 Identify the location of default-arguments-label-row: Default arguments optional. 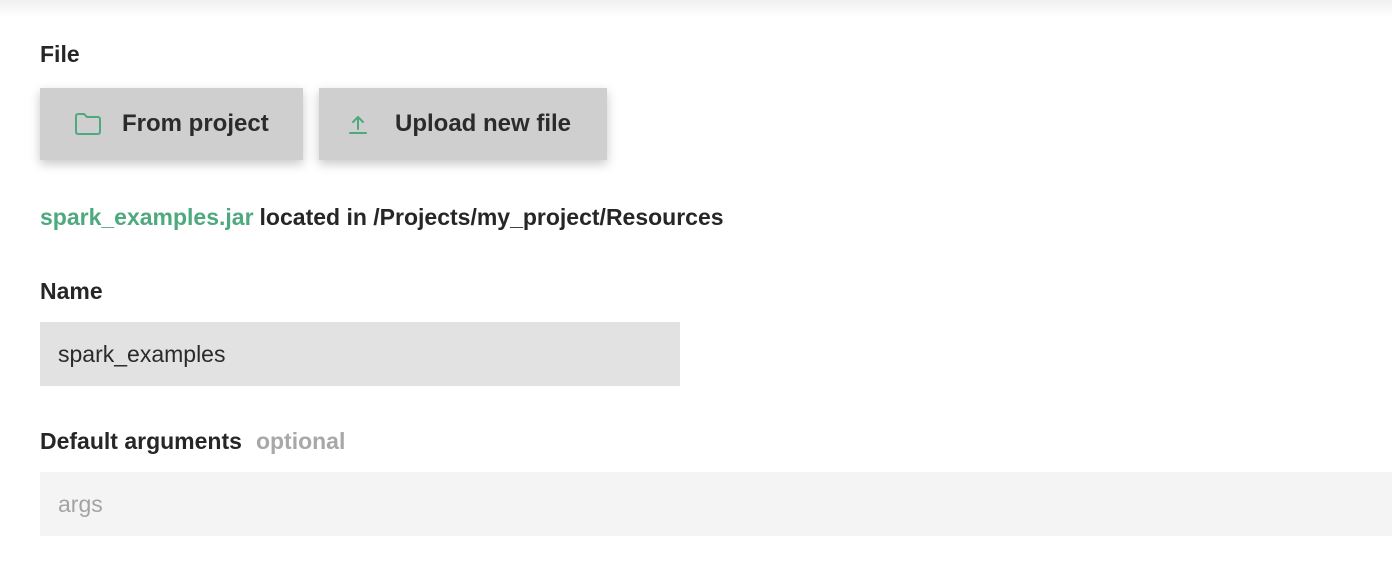
(192, 441).